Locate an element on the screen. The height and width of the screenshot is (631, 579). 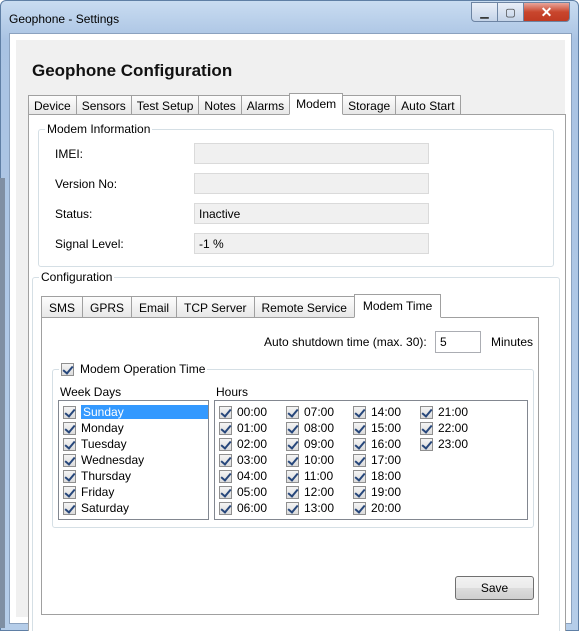
hour-item-1000: 10:00 is located at coordinates (310, 460).